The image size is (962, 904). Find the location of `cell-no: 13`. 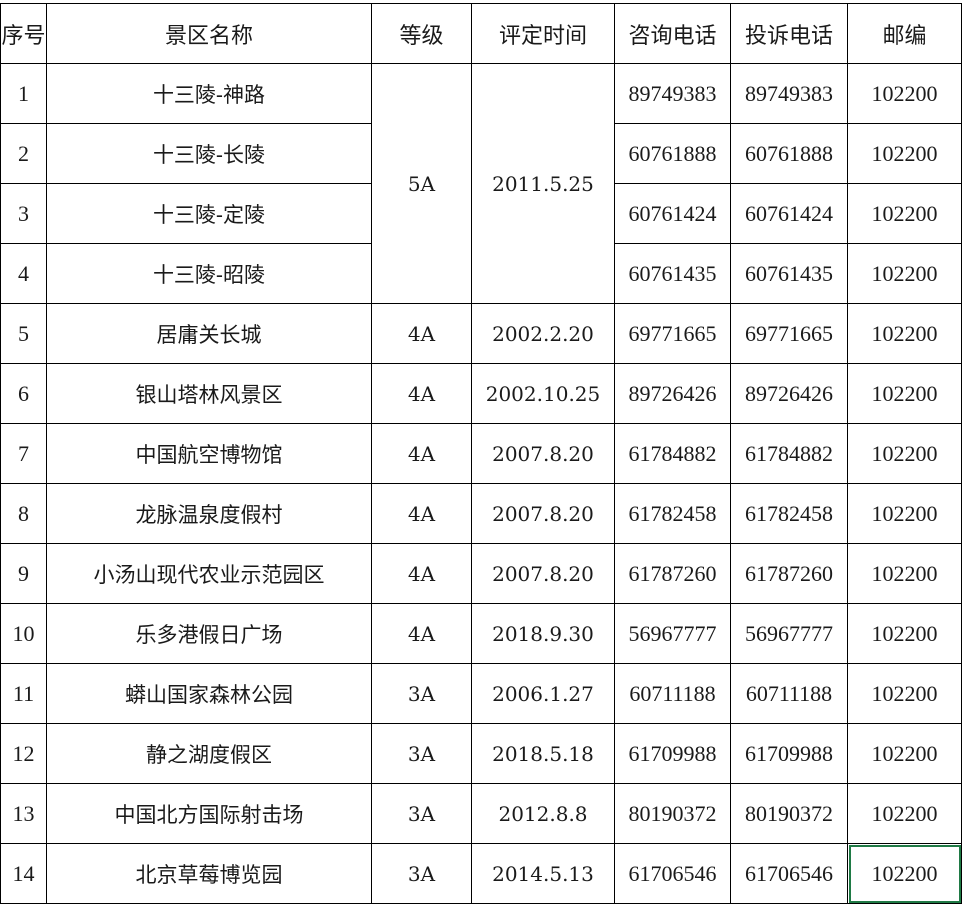

cell-no: 13 is located at coordinates (23, 813).